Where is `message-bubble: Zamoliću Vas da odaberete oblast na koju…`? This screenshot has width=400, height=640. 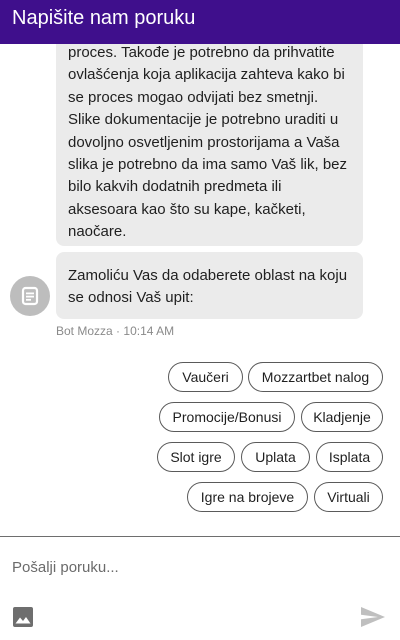
message-bubble: Zamoliću Vas da odaberete oblast na koju… is located at coordinates (209, 285).